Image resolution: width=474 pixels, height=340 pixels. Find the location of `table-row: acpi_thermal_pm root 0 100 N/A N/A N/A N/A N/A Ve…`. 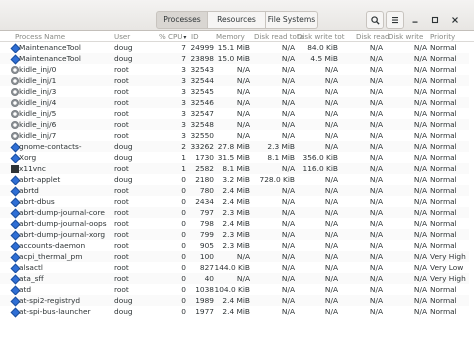

table-row: acpi_thermal_pm root 0 100 N/A N/A N/A N/A N/A Ve… is located at coordinates (237, 256).